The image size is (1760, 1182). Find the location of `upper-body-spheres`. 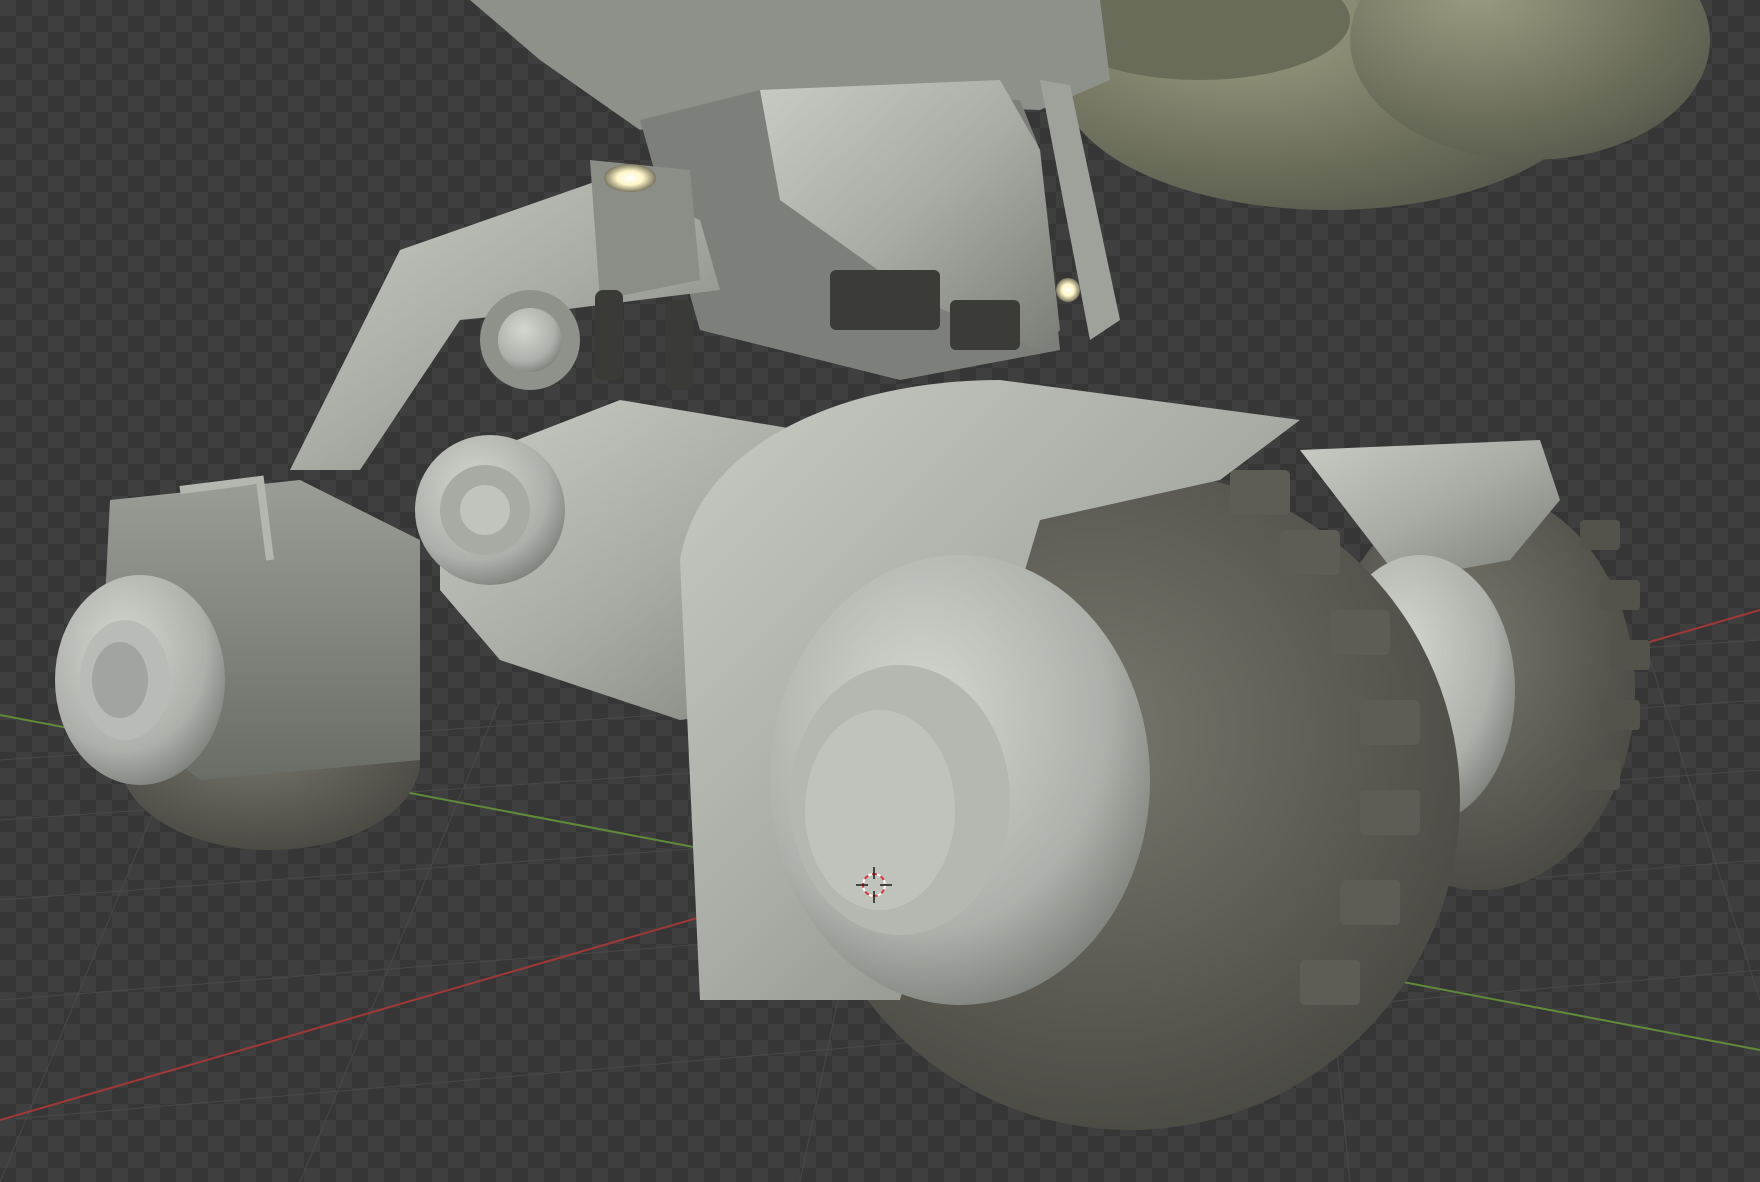

upper-body-spheres is located at coordinates (1380, 105).